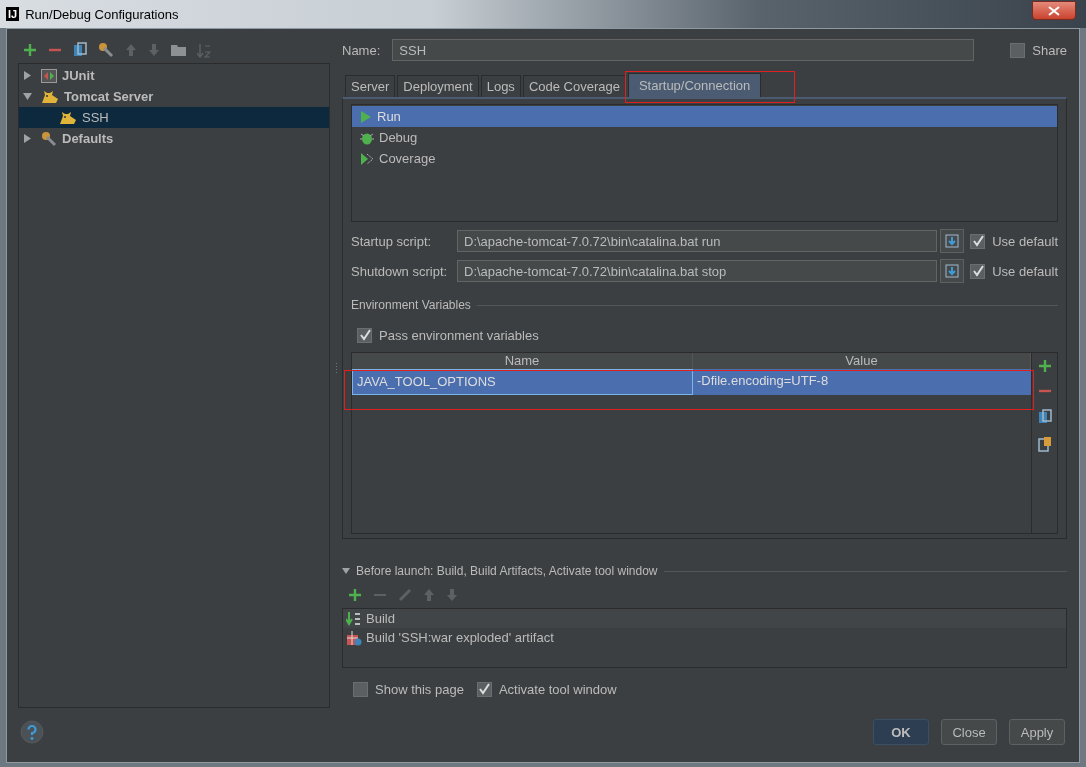 Image resolution: width=1086 pixels, height=767 pixels. I want to click on script-label: Startup script:, so click(392, 241).